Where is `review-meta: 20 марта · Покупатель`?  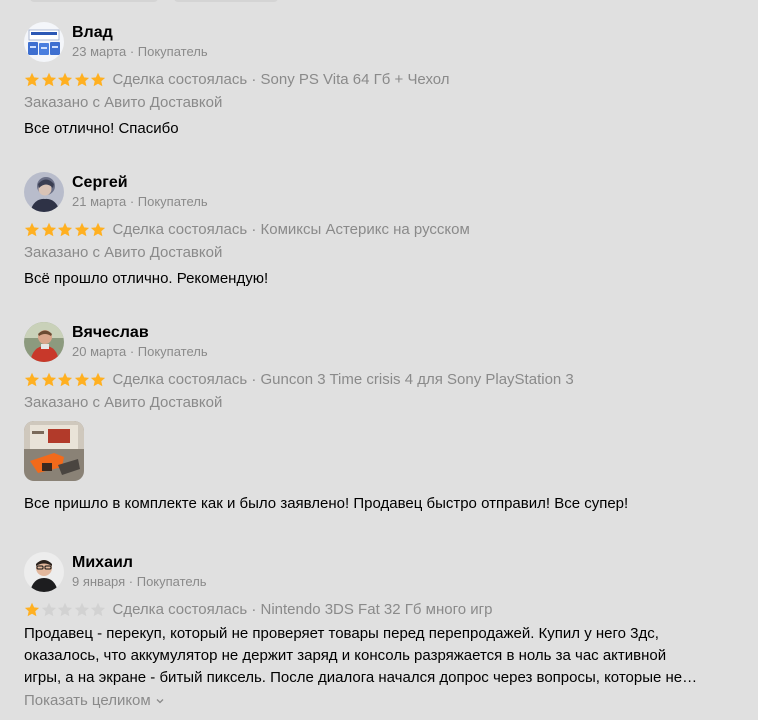 review-meta: 20 марта · Покупатель is located at coordinates (140, 351).